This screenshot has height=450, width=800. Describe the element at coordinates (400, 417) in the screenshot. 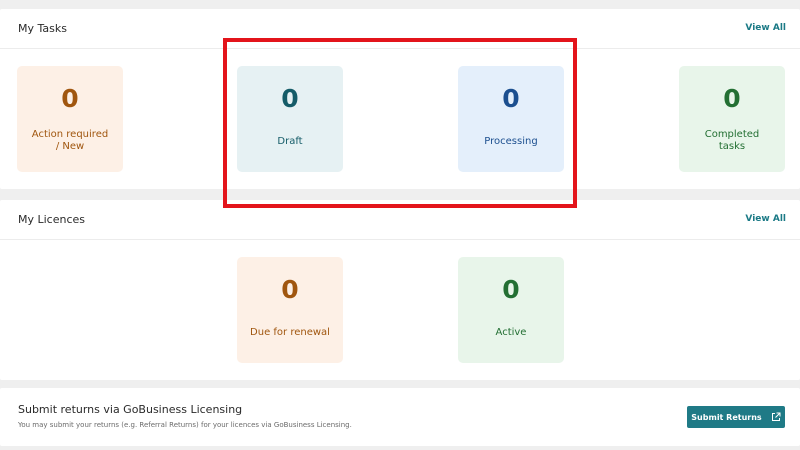

I see `submit-returns-card` at that location.